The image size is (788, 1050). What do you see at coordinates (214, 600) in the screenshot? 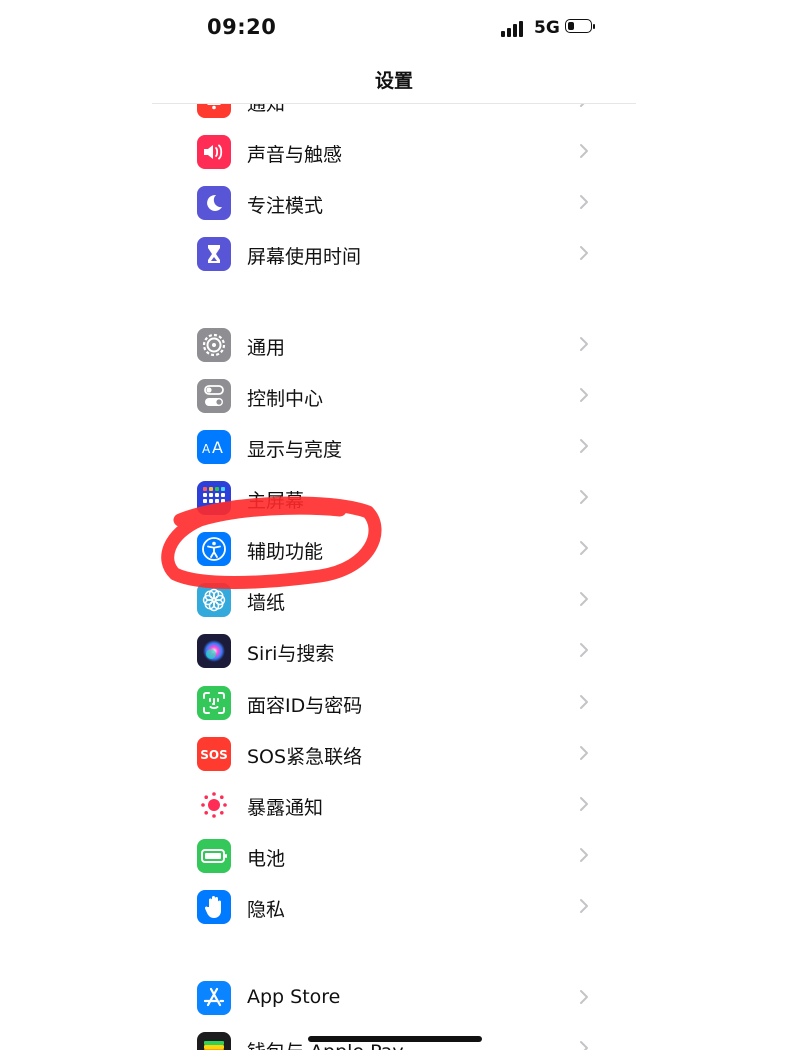
I see `flower-icon` at bounding box center [214, 600].